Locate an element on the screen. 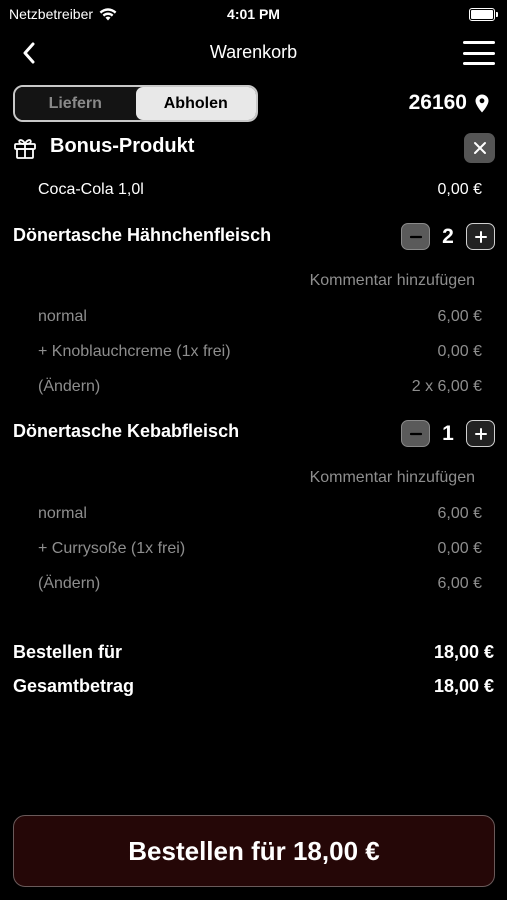 The width and height of the screenshot is (507, 900). option-label: + Knoblauchcreme (1x frei) is located at coordinates (134, 351).